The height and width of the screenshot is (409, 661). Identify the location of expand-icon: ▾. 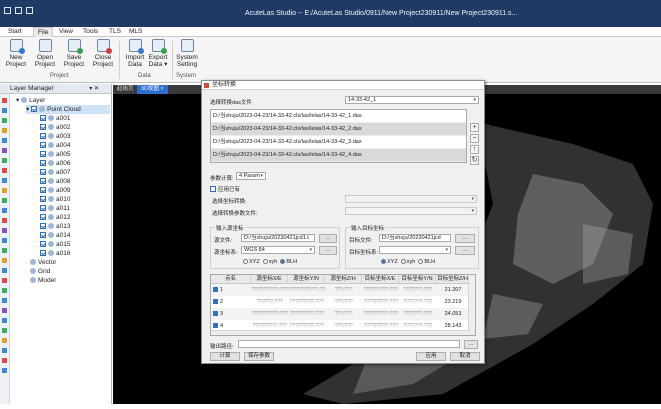
(17, 100).